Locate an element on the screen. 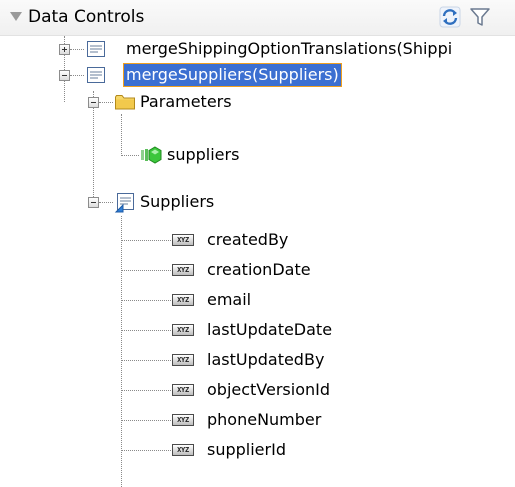 The image size is (515, 487). tree-node-parameter-suppliers: suppliers is located at coordinates (257, 155).